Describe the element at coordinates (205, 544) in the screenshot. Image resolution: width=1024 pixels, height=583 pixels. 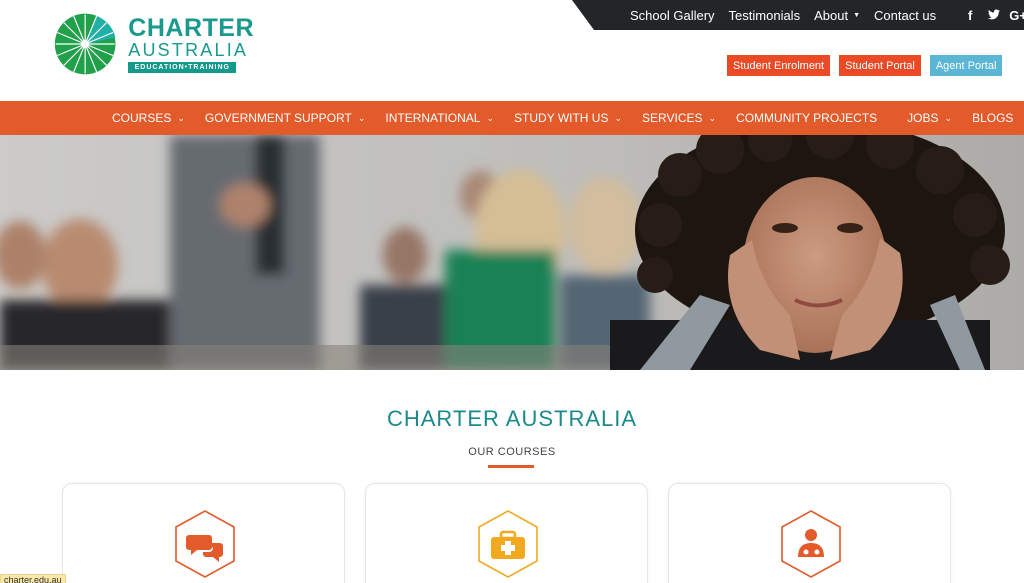
I see `chat-bubbles-icon` at that location.